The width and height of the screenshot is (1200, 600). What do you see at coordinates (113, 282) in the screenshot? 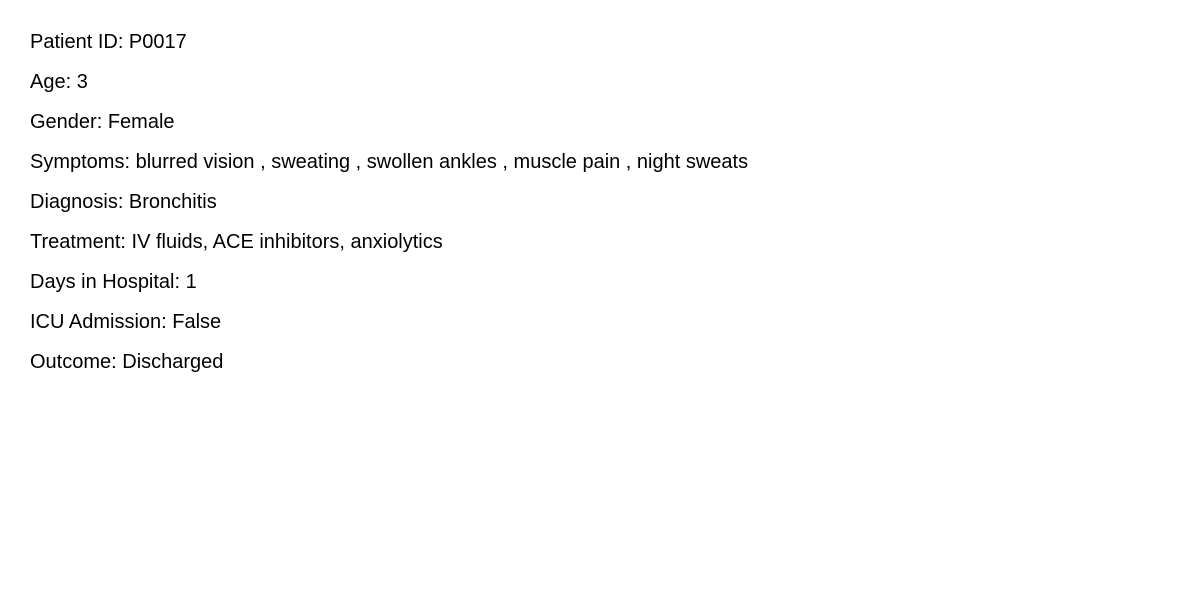
I see `days-in-hospital-line: Days in Hospital: 1` at bounding box center [113, 282].